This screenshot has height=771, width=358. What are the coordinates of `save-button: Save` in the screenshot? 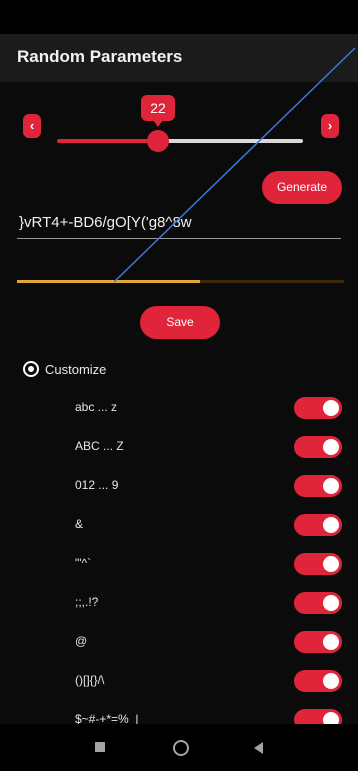 It's located at (180, 322).